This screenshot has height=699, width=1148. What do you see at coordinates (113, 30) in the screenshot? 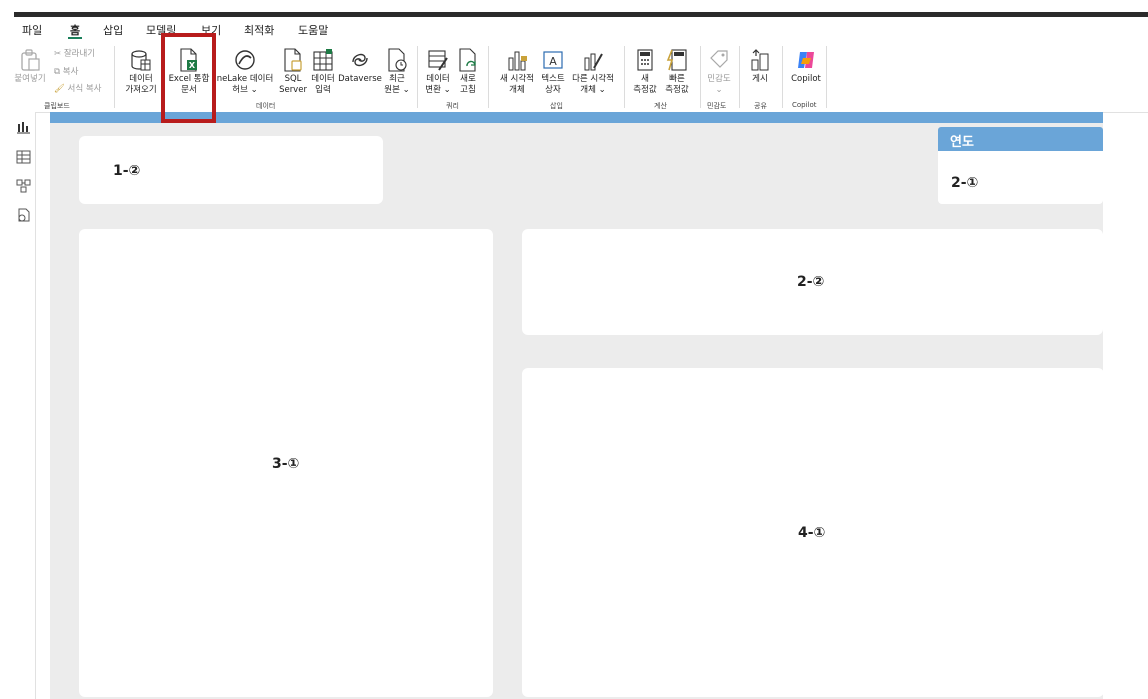
I see `menu-insert: 삽입` at bounding box center [113, 30].